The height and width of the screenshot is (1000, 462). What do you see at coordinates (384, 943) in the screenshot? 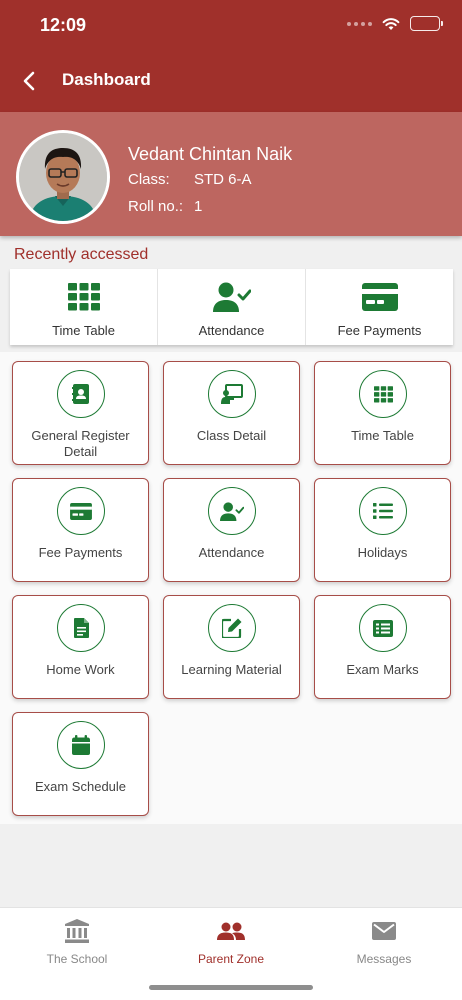
I see `tab-messages: Messages` at bounding box center [384, 943].